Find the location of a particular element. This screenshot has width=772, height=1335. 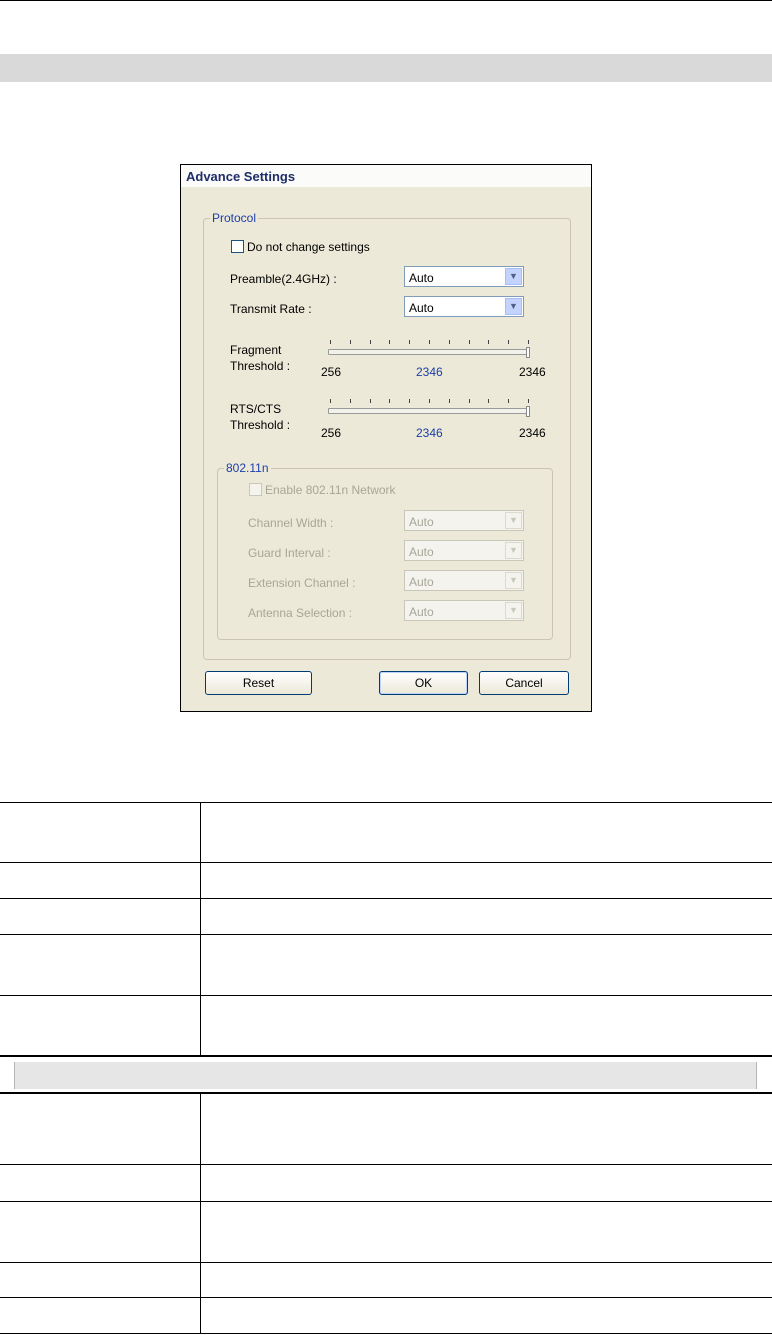

rts-label-line1: RTS/CTS is located at coordinates (256, 409).